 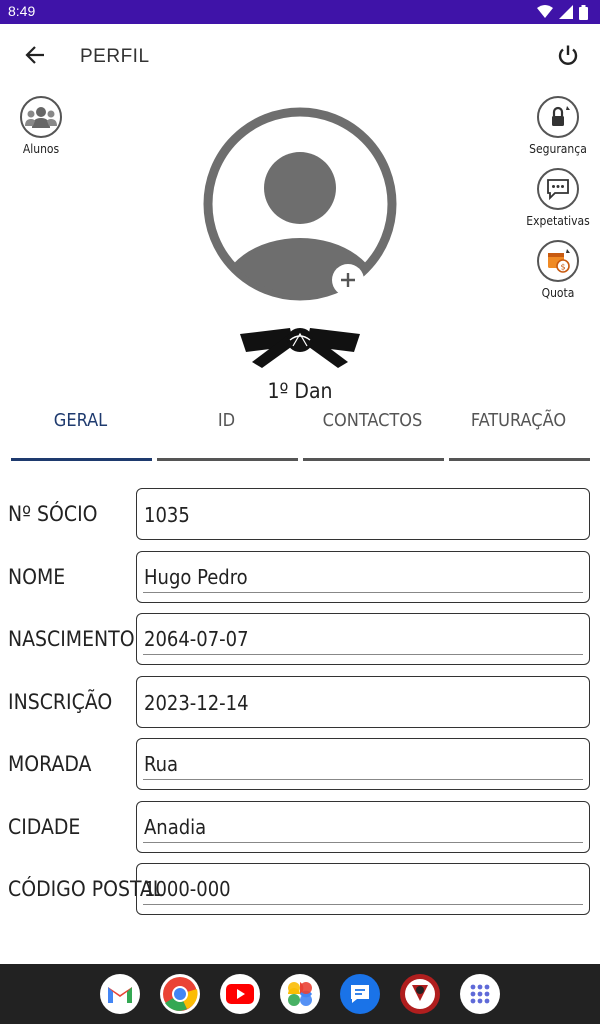 What do you see at coordinates (480, 994) in the screenshot?
I see `app-drawer-icon` at bounding box center [480, 994].